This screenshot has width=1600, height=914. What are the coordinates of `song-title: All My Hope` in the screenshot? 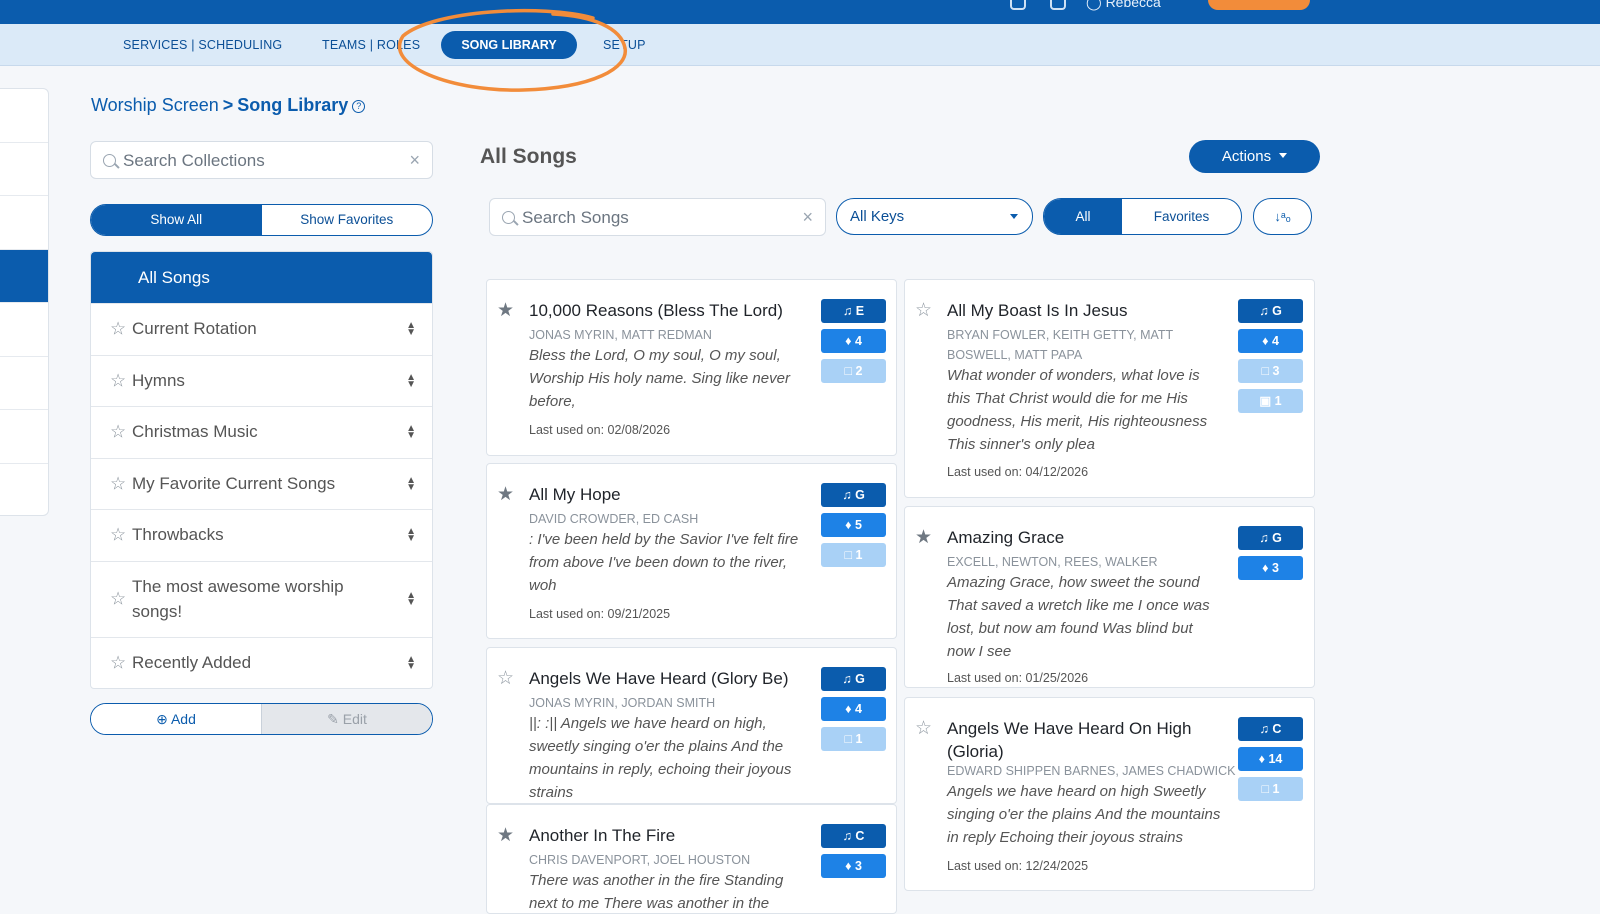 It's located at (671, 494).